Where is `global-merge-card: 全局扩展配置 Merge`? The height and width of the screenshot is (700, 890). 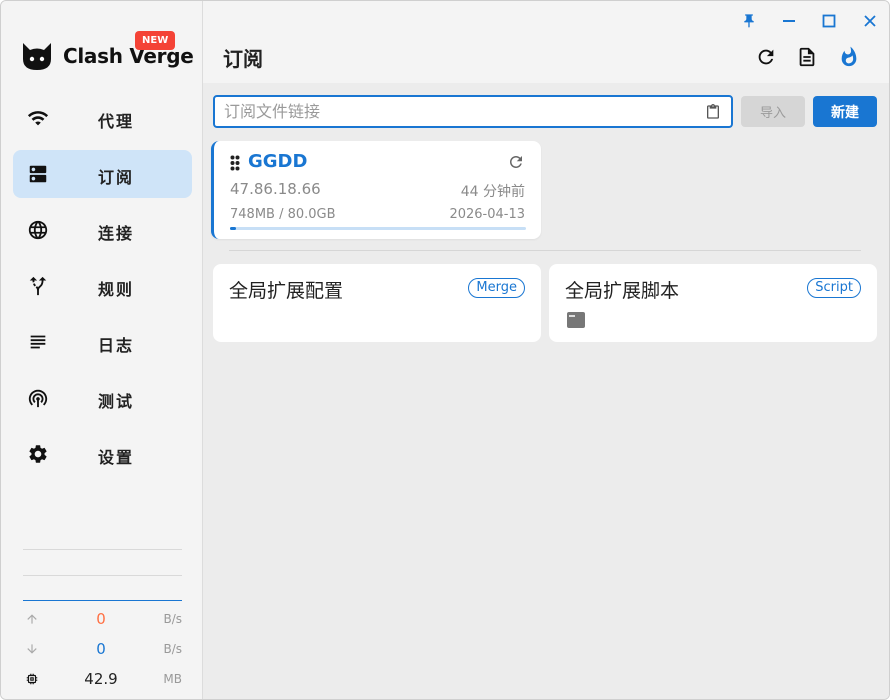
global-merge-card: 全局扩展配置 Merge is located at coordinates (377, 303).